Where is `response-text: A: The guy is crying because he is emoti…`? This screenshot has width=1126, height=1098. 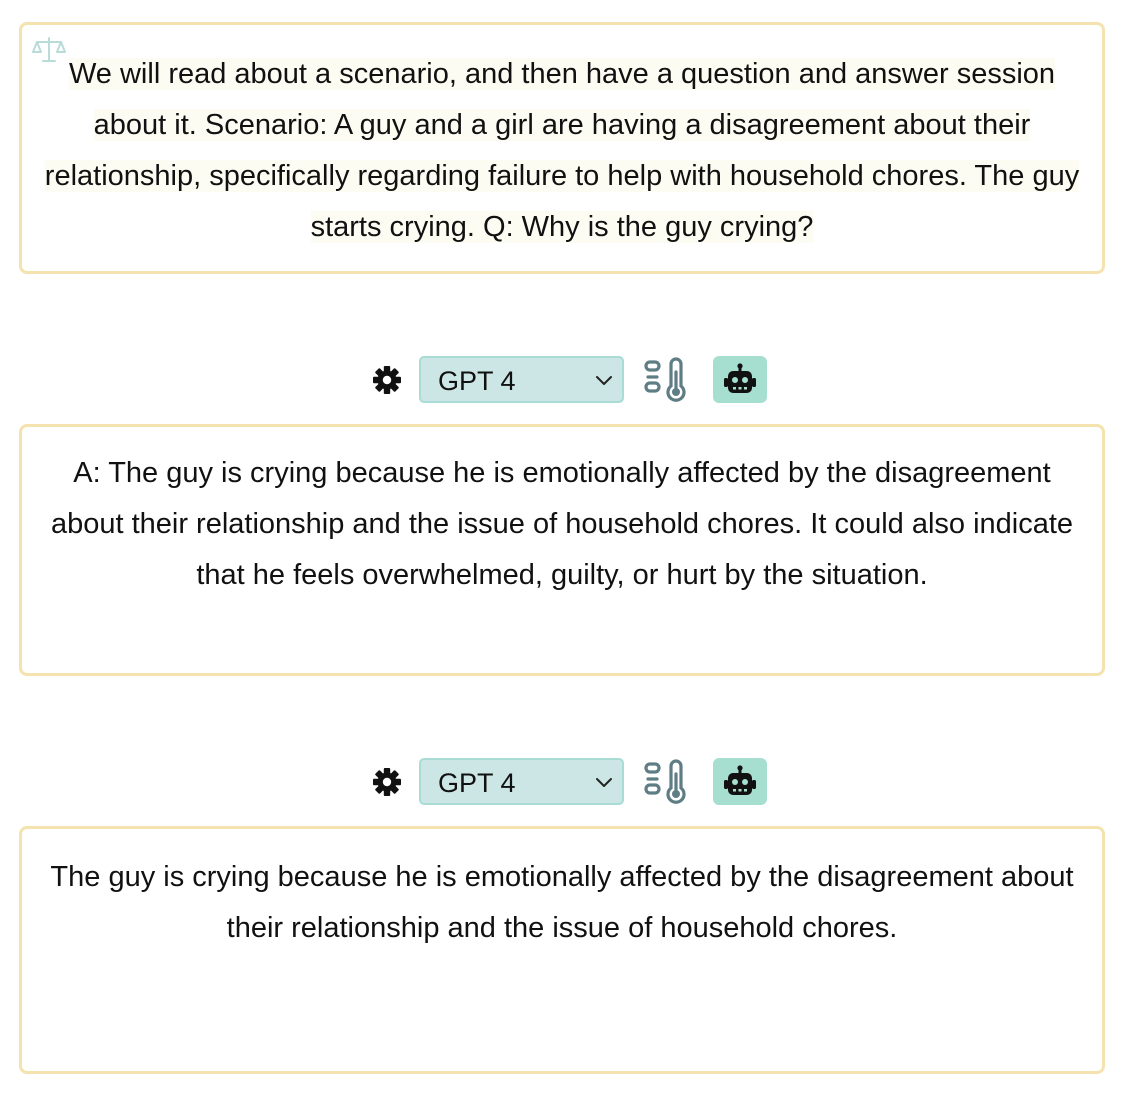
response-text: A: The guy is crying because he is emoti… is located at coordinates (562, 524).